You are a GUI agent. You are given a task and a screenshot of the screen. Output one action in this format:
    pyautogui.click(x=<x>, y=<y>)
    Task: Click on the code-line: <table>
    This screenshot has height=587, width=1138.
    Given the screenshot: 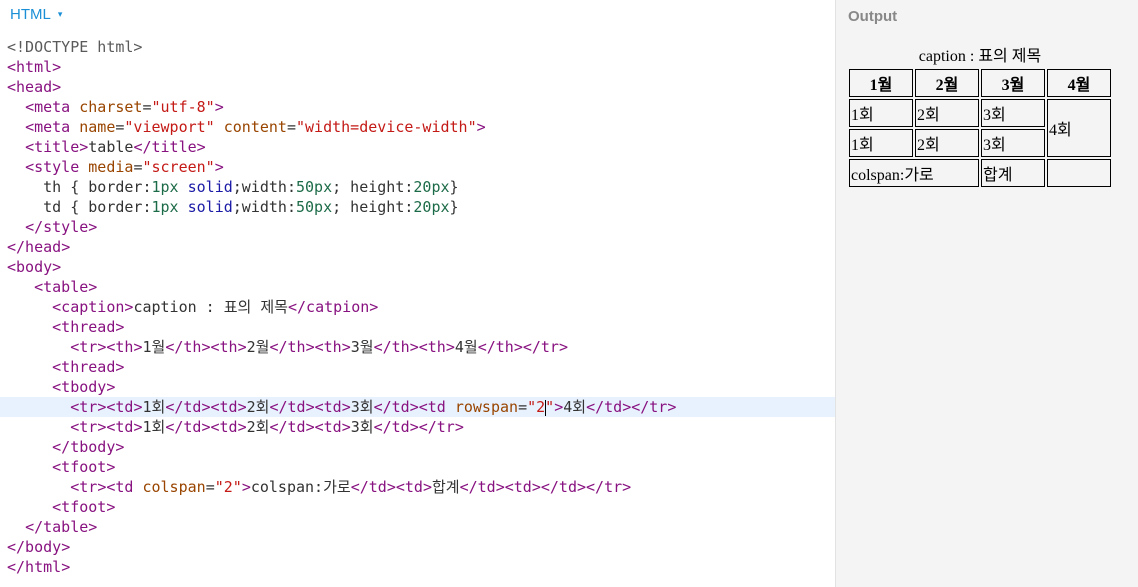 What is the action you would take?
    pyautogui.click(x=417, y=287)
    